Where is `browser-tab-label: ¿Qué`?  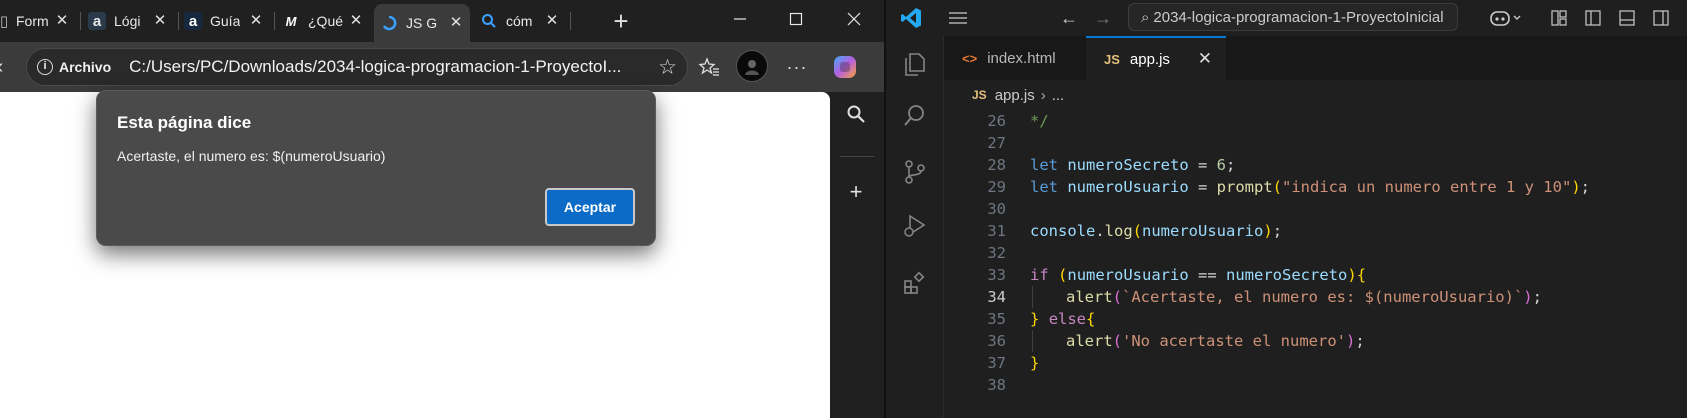 browser-tab-label: ¿Qué is located at coordinates (326, 21).